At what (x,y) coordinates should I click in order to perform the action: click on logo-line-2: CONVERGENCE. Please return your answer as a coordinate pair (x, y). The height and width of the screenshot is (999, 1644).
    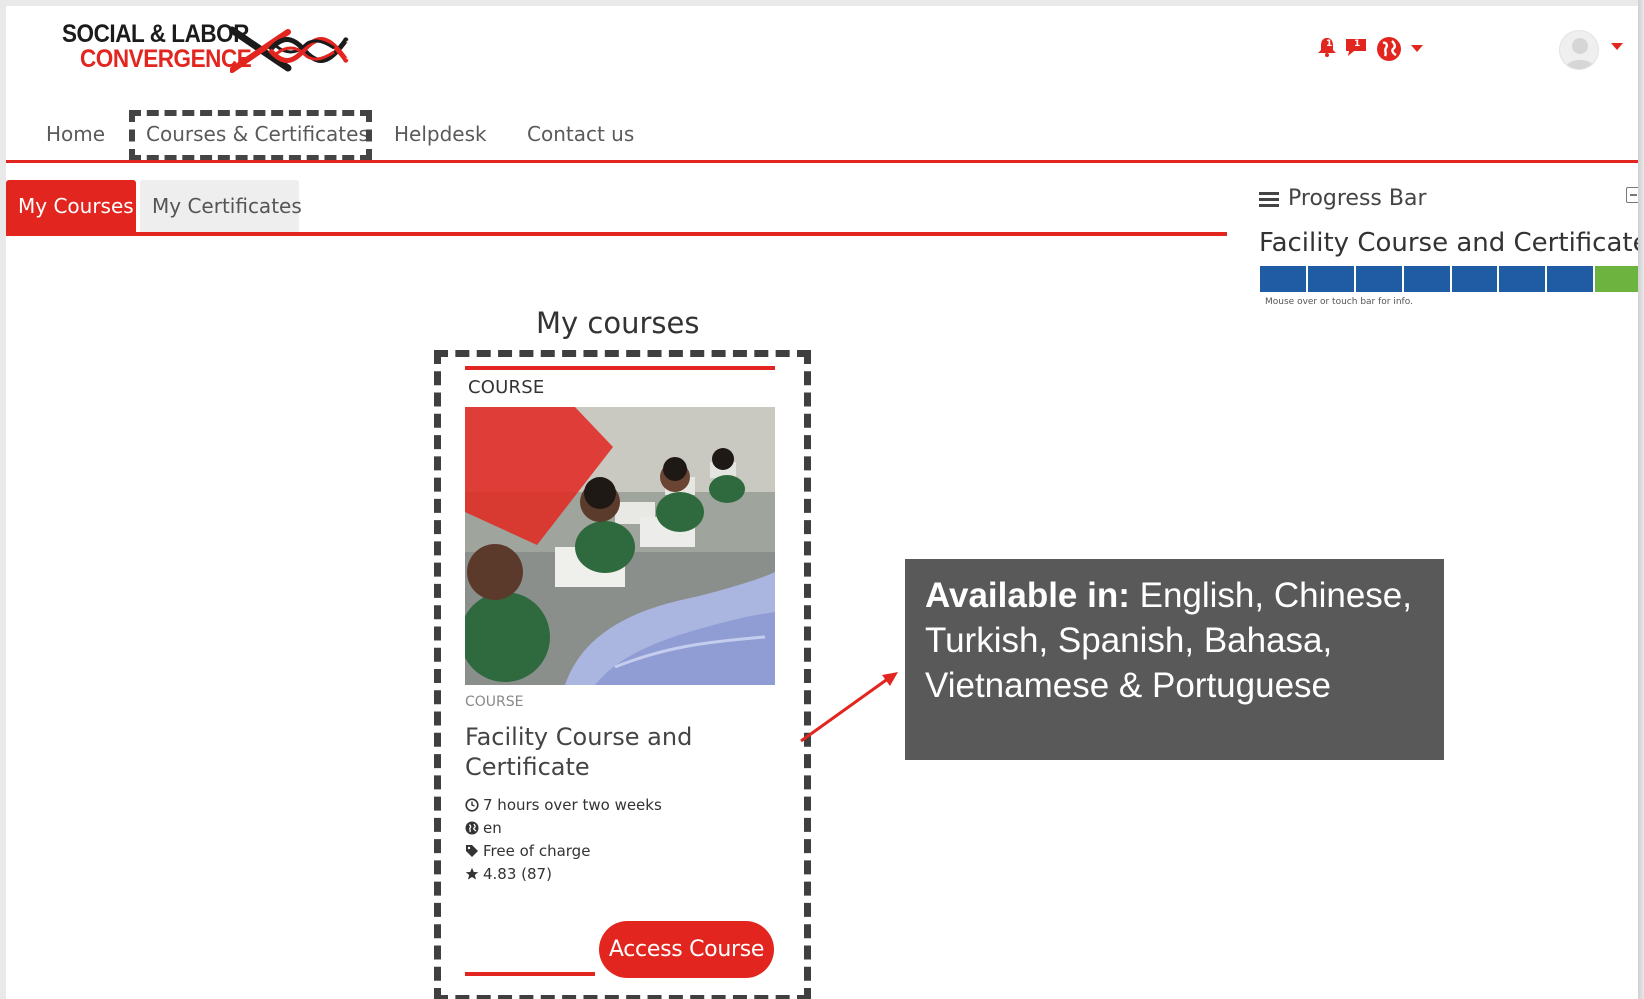
    Looking at the image, I should click on (166, 59).